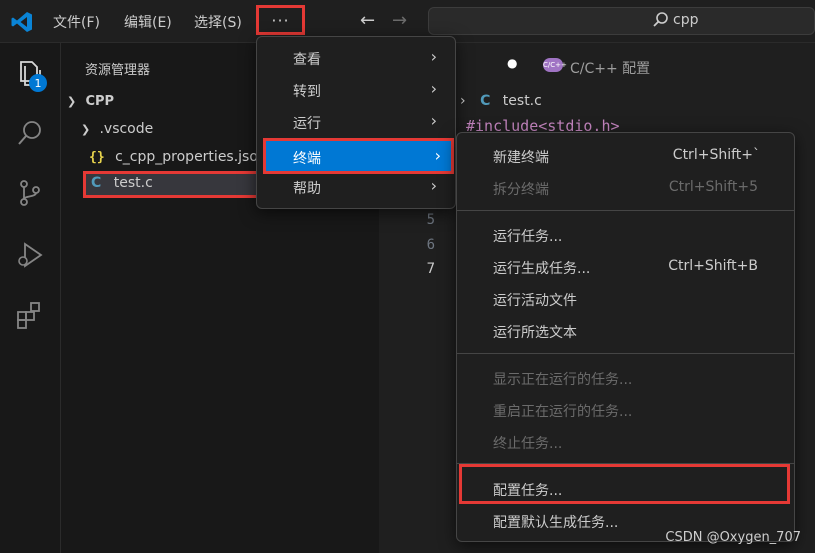 This screenshot has width=815, height=553. What do you see at coordinates (610, 69) in the screenshot?
I see `tab-label: C/C++ 配置` at bounding box center [610, 69].